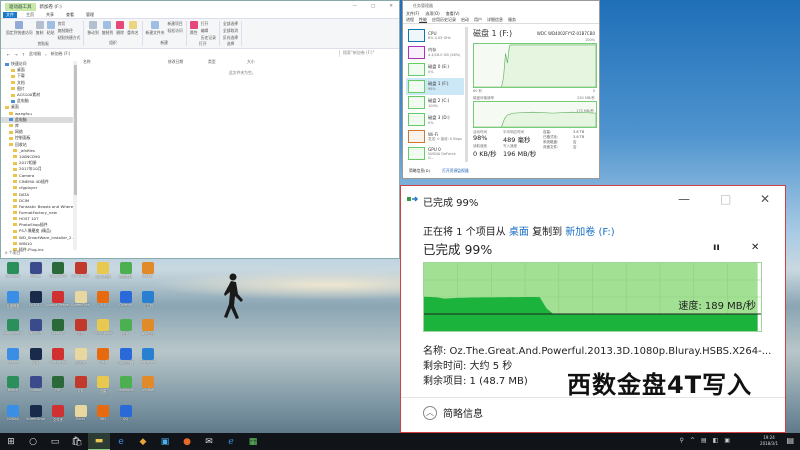 The width and height of the screenshot is (800, 450). Describe the element at coordinates (8, 54) in the screenshot. I see `back-icon: ←` at that location.